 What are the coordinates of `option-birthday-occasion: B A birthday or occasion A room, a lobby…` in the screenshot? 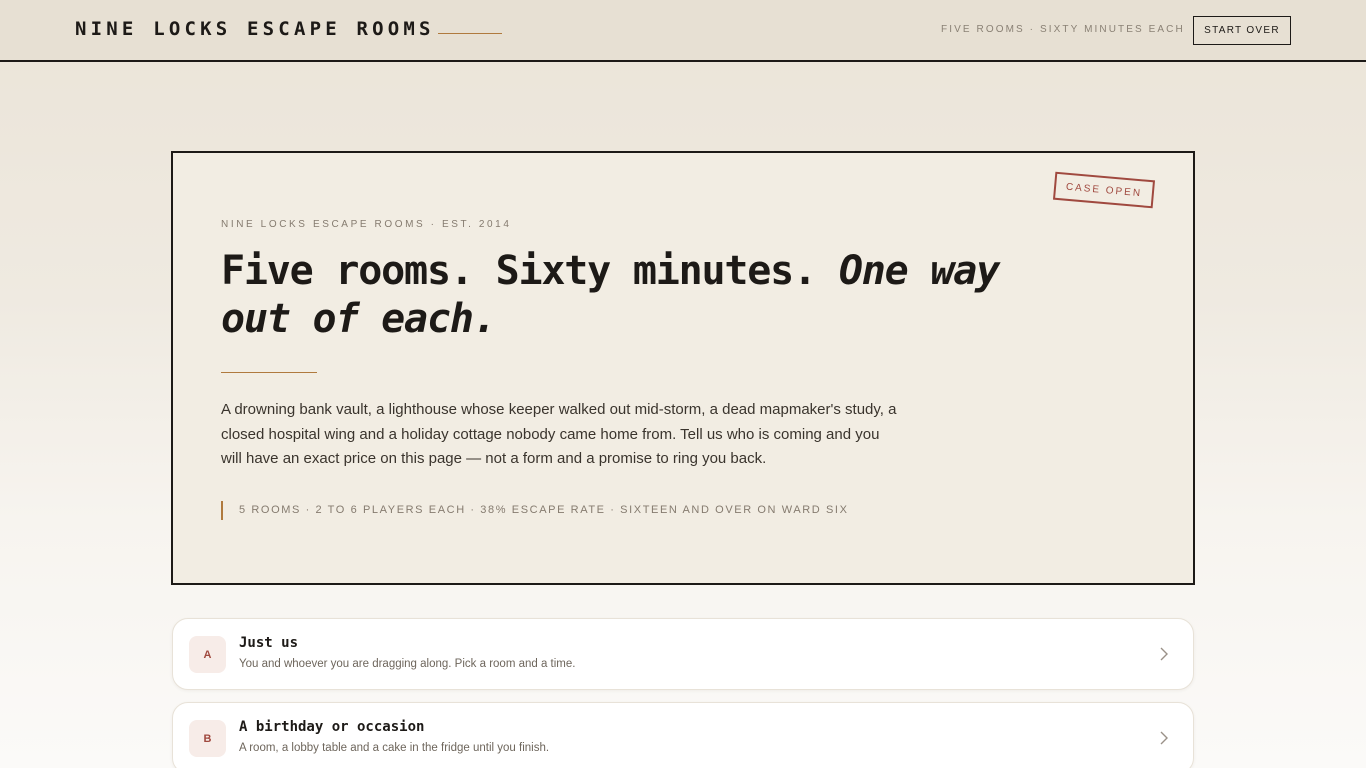 It's located at (683, 735).